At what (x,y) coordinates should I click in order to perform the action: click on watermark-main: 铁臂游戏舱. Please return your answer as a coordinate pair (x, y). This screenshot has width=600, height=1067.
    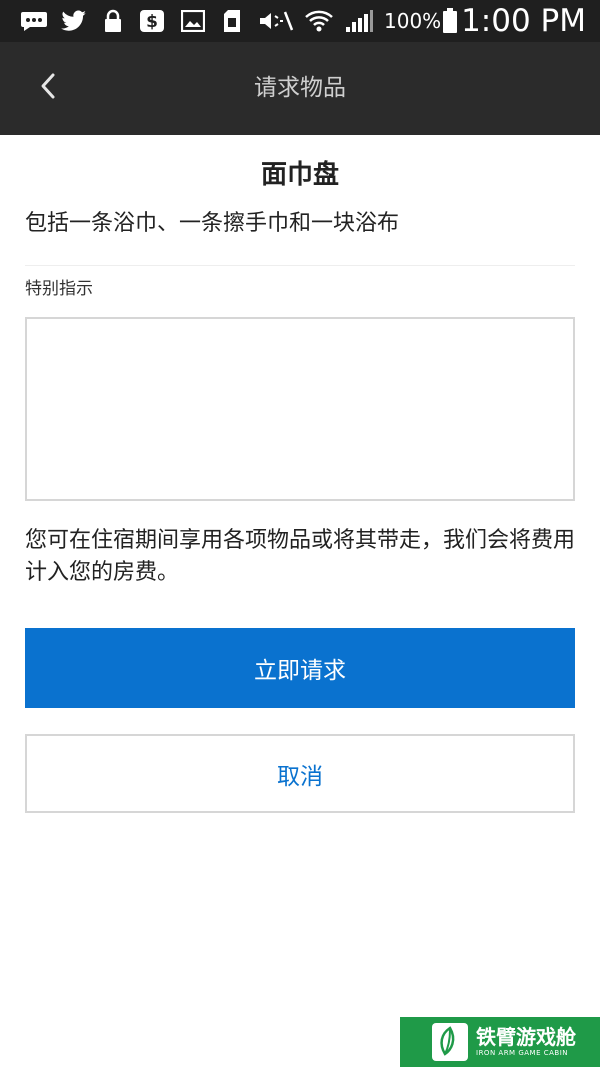
    Looking at the image, I should click on (526, 1037).